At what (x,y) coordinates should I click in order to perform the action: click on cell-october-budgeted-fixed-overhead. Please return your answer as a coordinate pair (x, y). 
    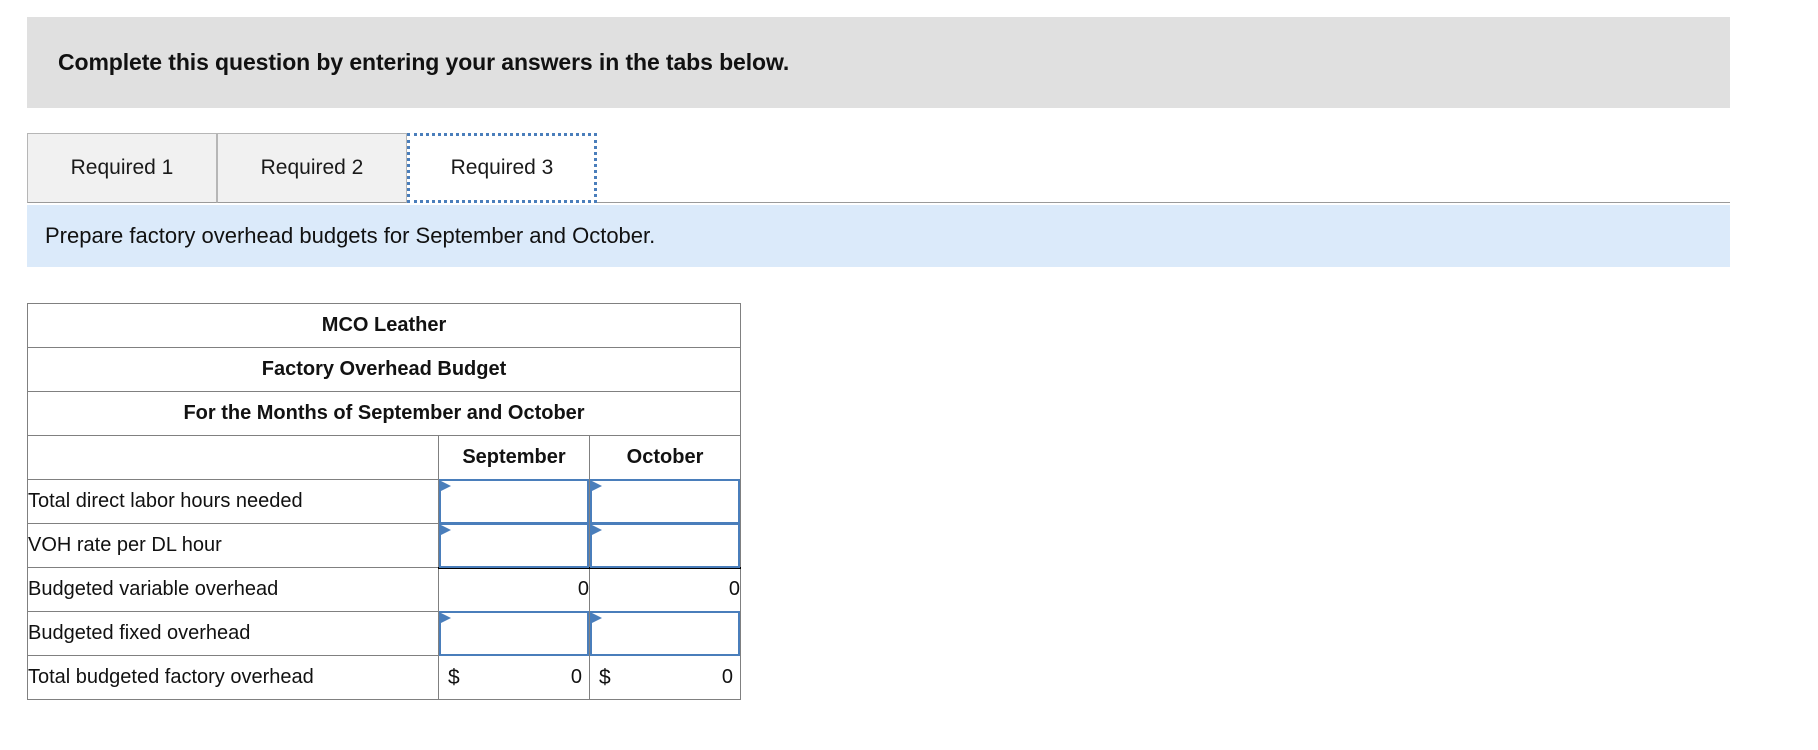
    Looking at the image, I should click on (665, 633).